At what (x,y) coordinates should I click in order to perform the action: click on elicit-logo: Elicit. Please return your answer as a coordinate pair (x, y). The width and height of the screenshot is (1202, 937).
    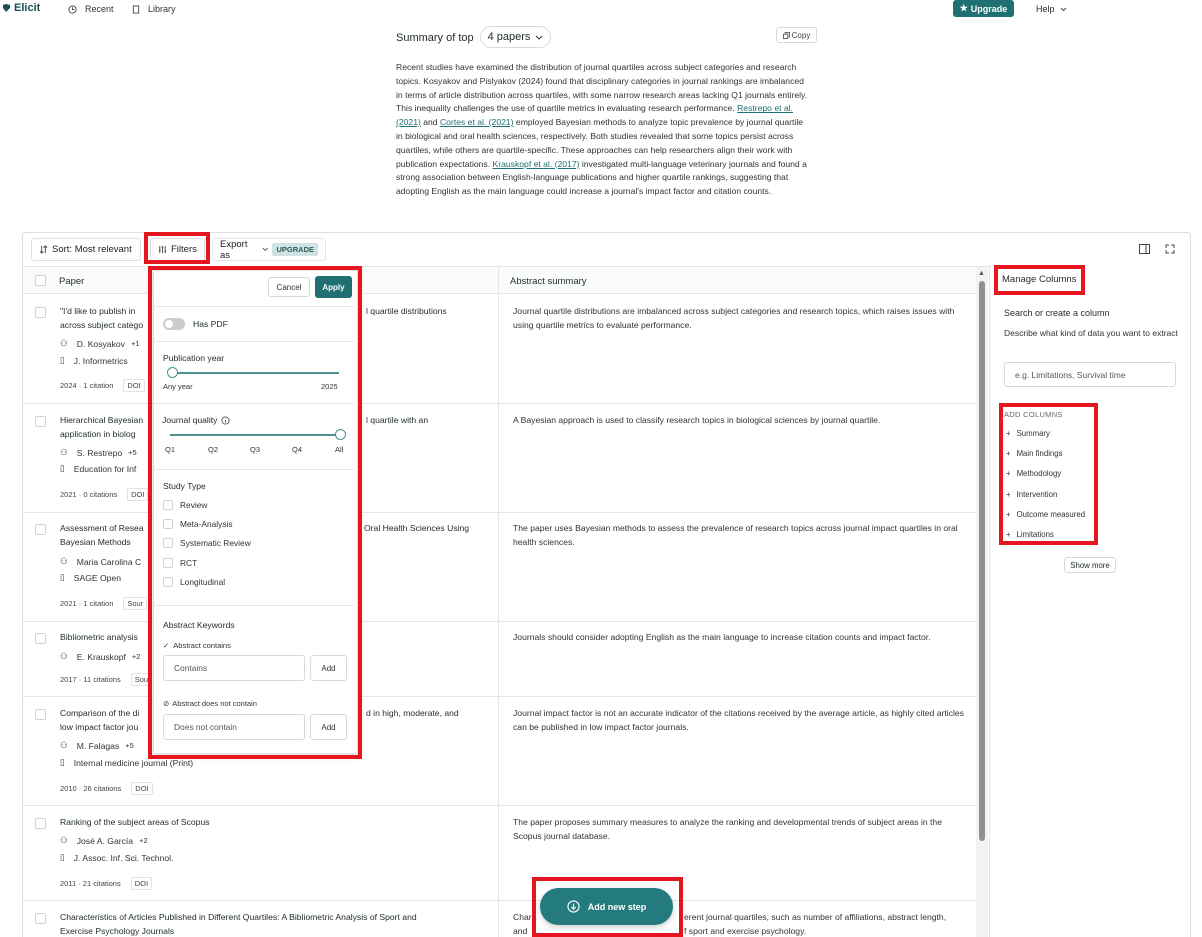
    Looking at the image, I should click on (21, 8).